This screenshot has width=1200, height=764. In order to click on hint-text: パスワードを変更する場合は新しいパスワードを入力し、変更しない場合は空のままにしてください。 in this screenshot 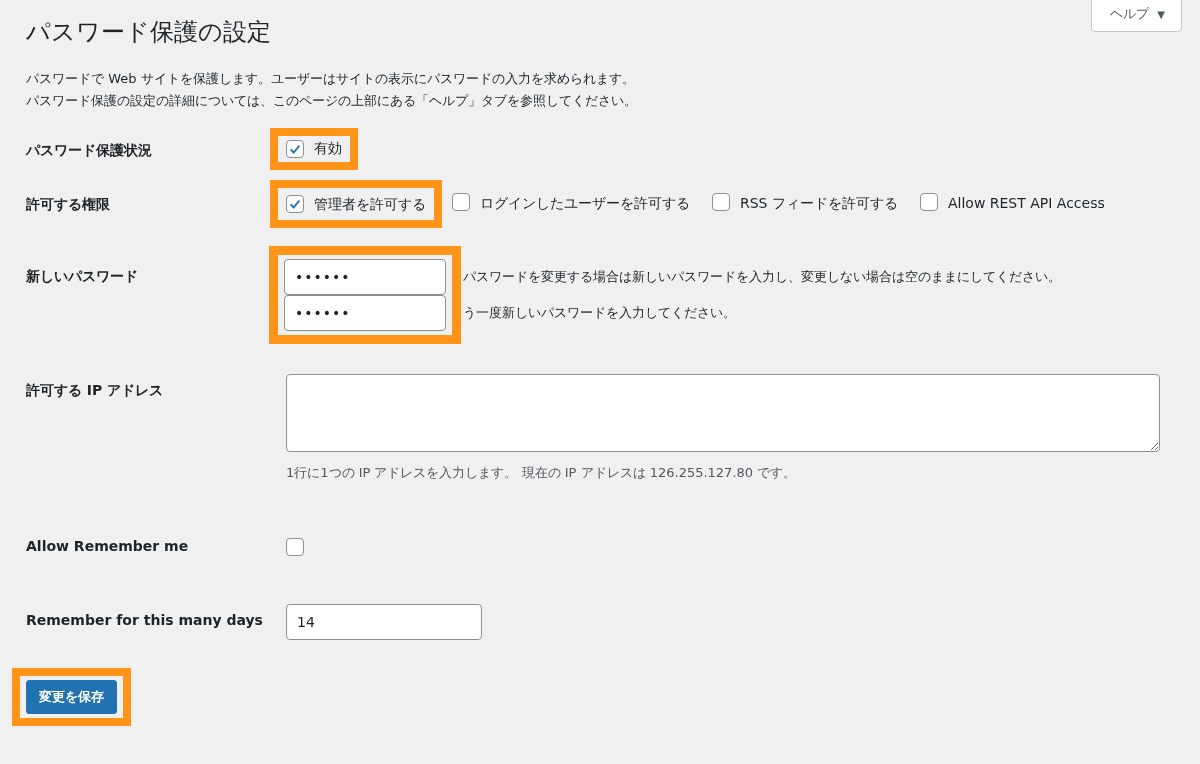, I will do `click(762, 277)`.